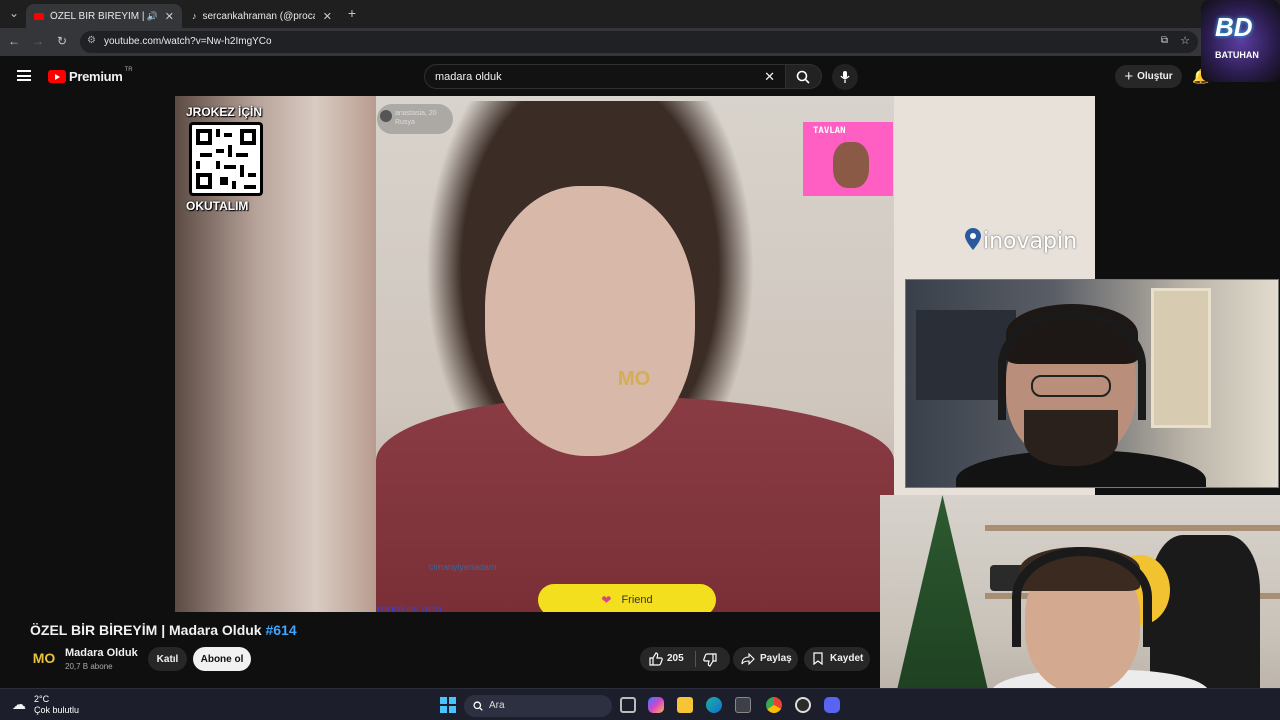 The image size is (1280, 720). Describe the element at coordinates (628, 705) in the screenshot. I see `task-view-icon` at that location.